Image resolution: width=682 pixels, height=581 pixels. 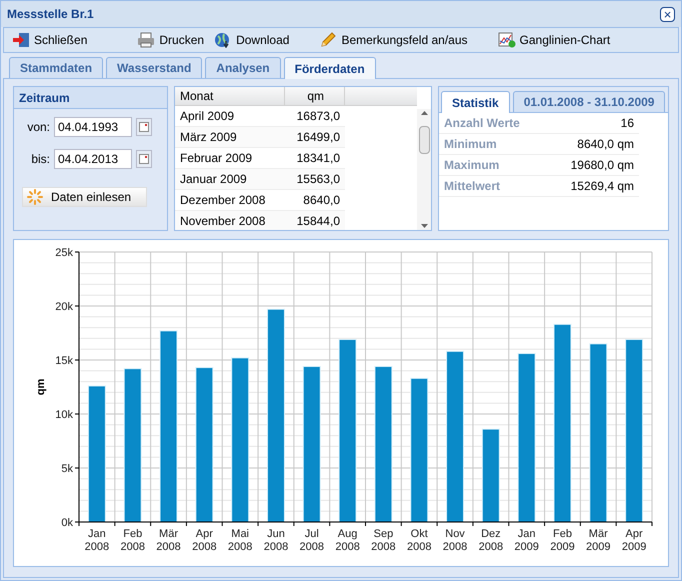 I want to click on stat-value: 8640,0 qm, so click(x=605, y=144).